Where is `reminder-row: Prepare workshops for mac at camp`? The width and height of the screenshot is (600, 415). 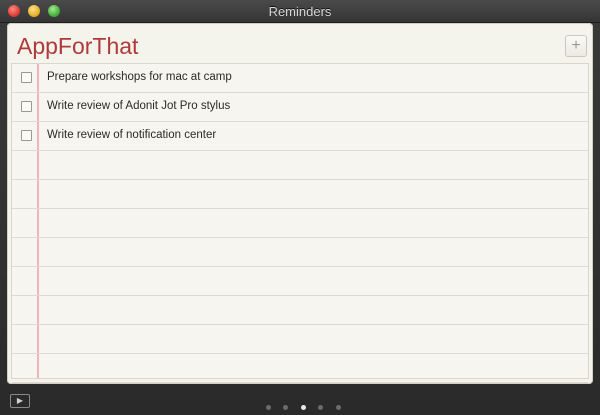 reminder-row: Prepare workshops for mac at camp is located at coordinates (300, 78).